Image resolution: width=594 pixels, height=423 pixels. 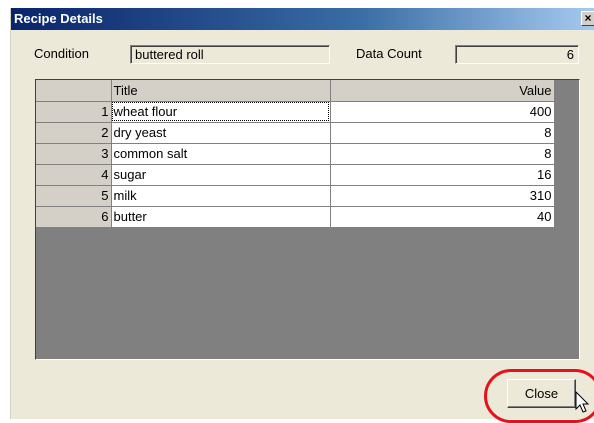 I want to click on cell-title: dry yeast, so click(x=221, y=133).